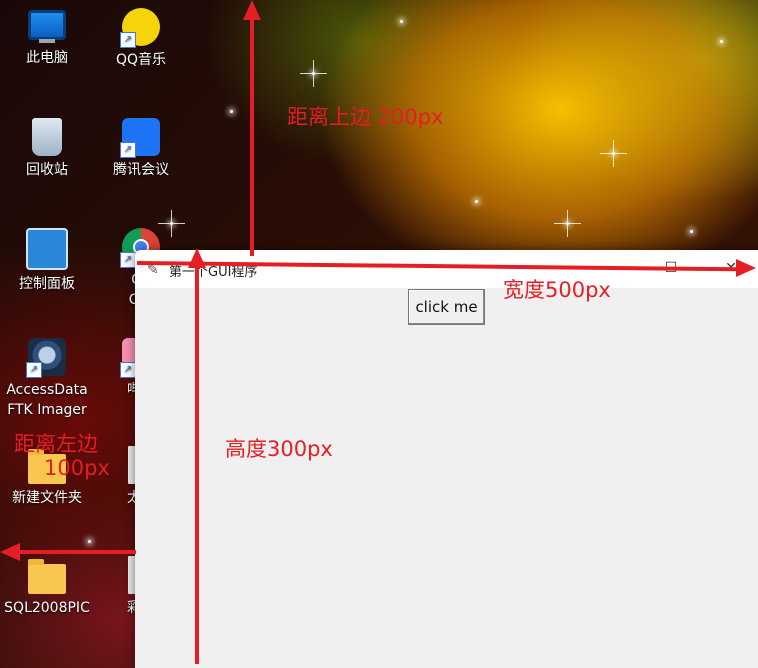  Describe the element at coordinates (47, 498) in the screenshot. I see `desktop-icon-label: 新建文件夹` at that location.